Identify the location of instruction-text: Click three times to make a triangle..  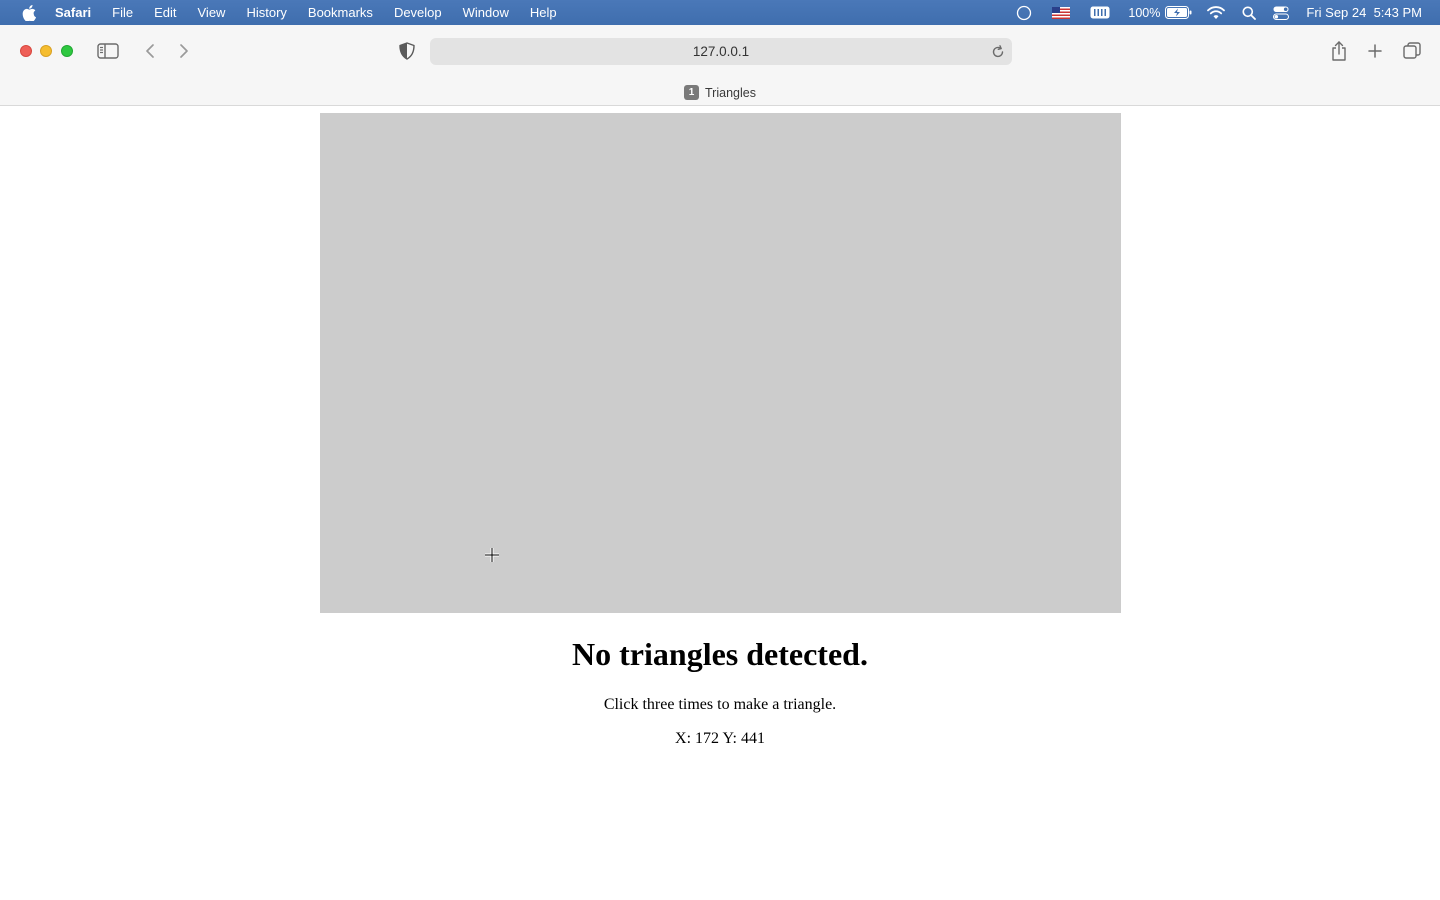
(720, 704).